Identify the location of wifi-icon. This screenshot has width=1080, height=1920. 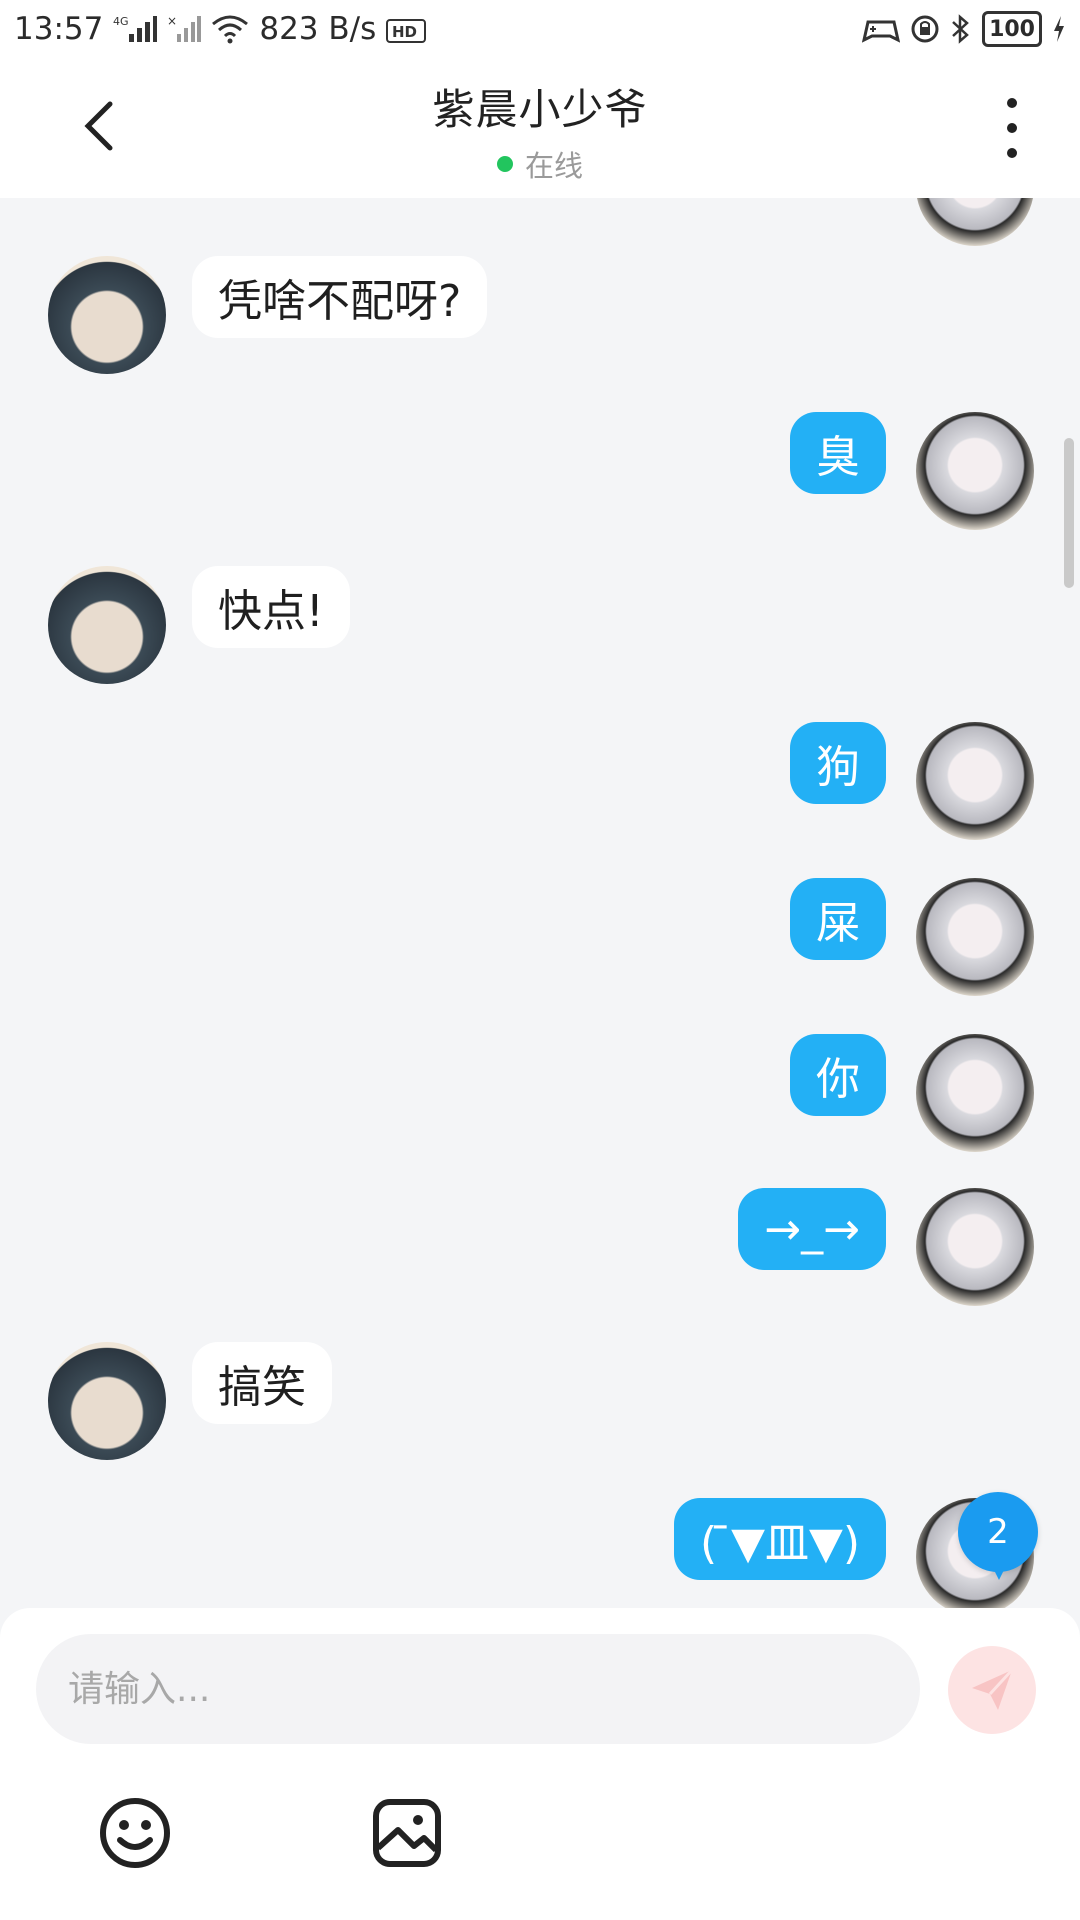
(230, 29).